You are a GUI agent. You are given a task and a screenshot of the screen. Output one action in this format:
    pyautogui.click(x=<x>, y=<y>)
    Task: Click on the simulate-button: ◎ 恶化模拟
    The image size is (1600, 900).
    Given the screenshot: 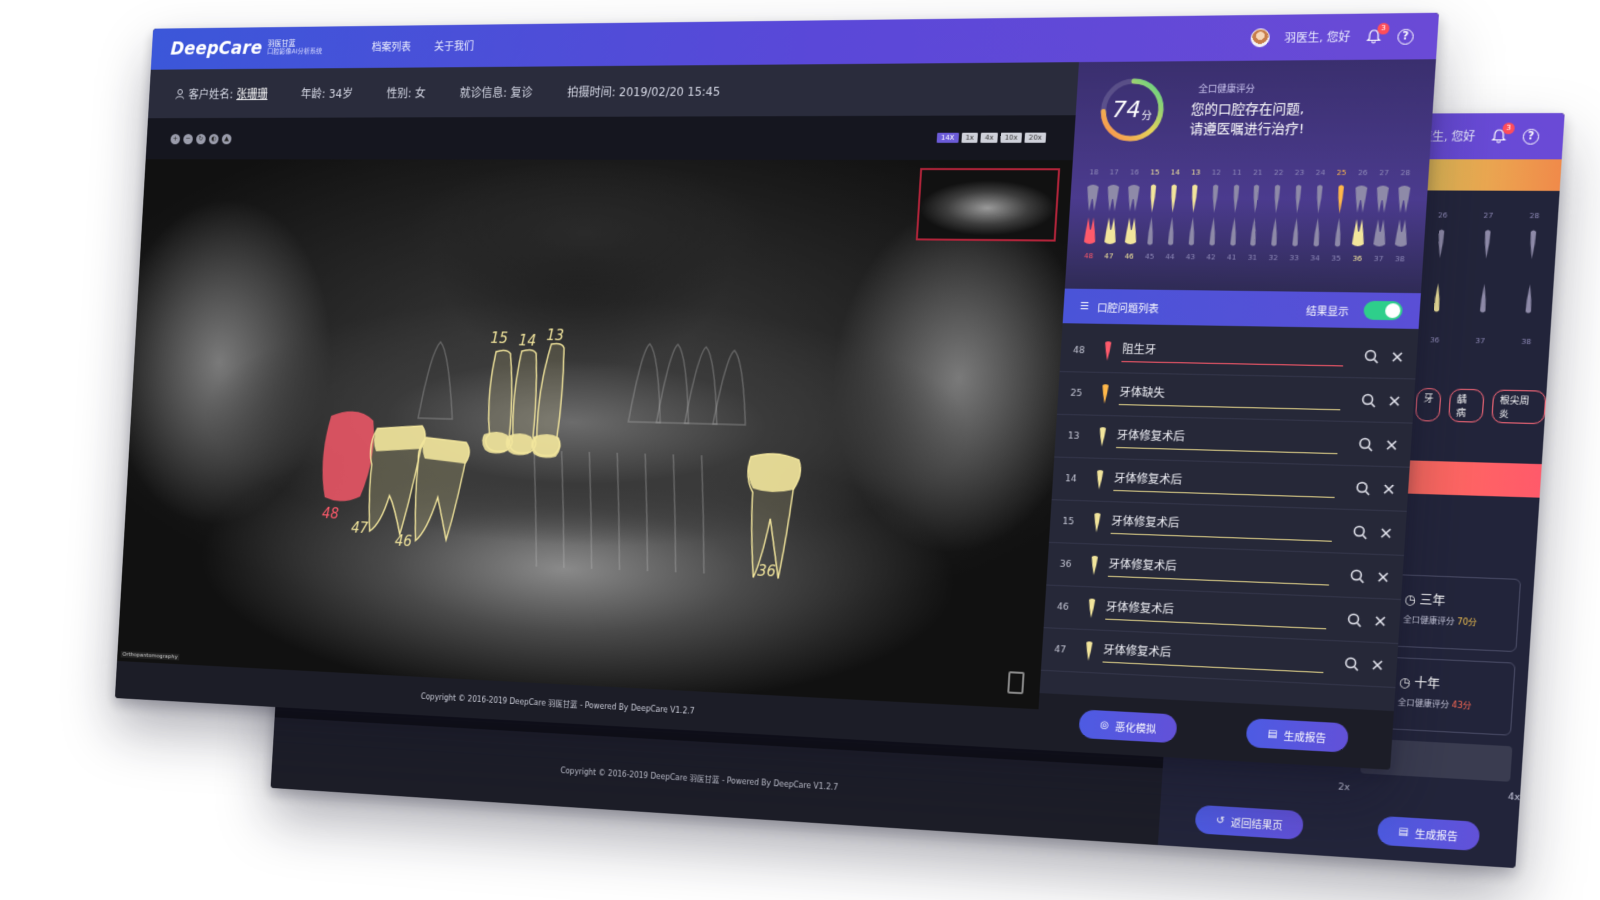 What is the action you would take?
    pyautogui.click(x=1128, y=726)
    